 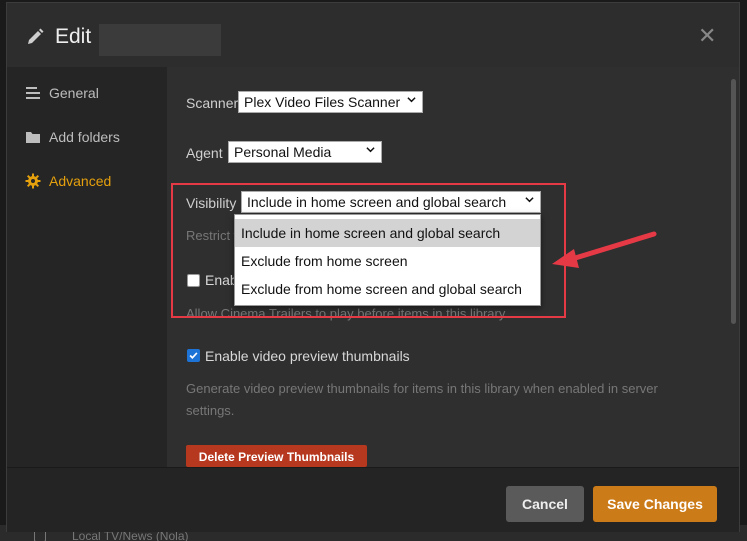 I want to click on agent-label: Agent, so click(x=204, y=153).